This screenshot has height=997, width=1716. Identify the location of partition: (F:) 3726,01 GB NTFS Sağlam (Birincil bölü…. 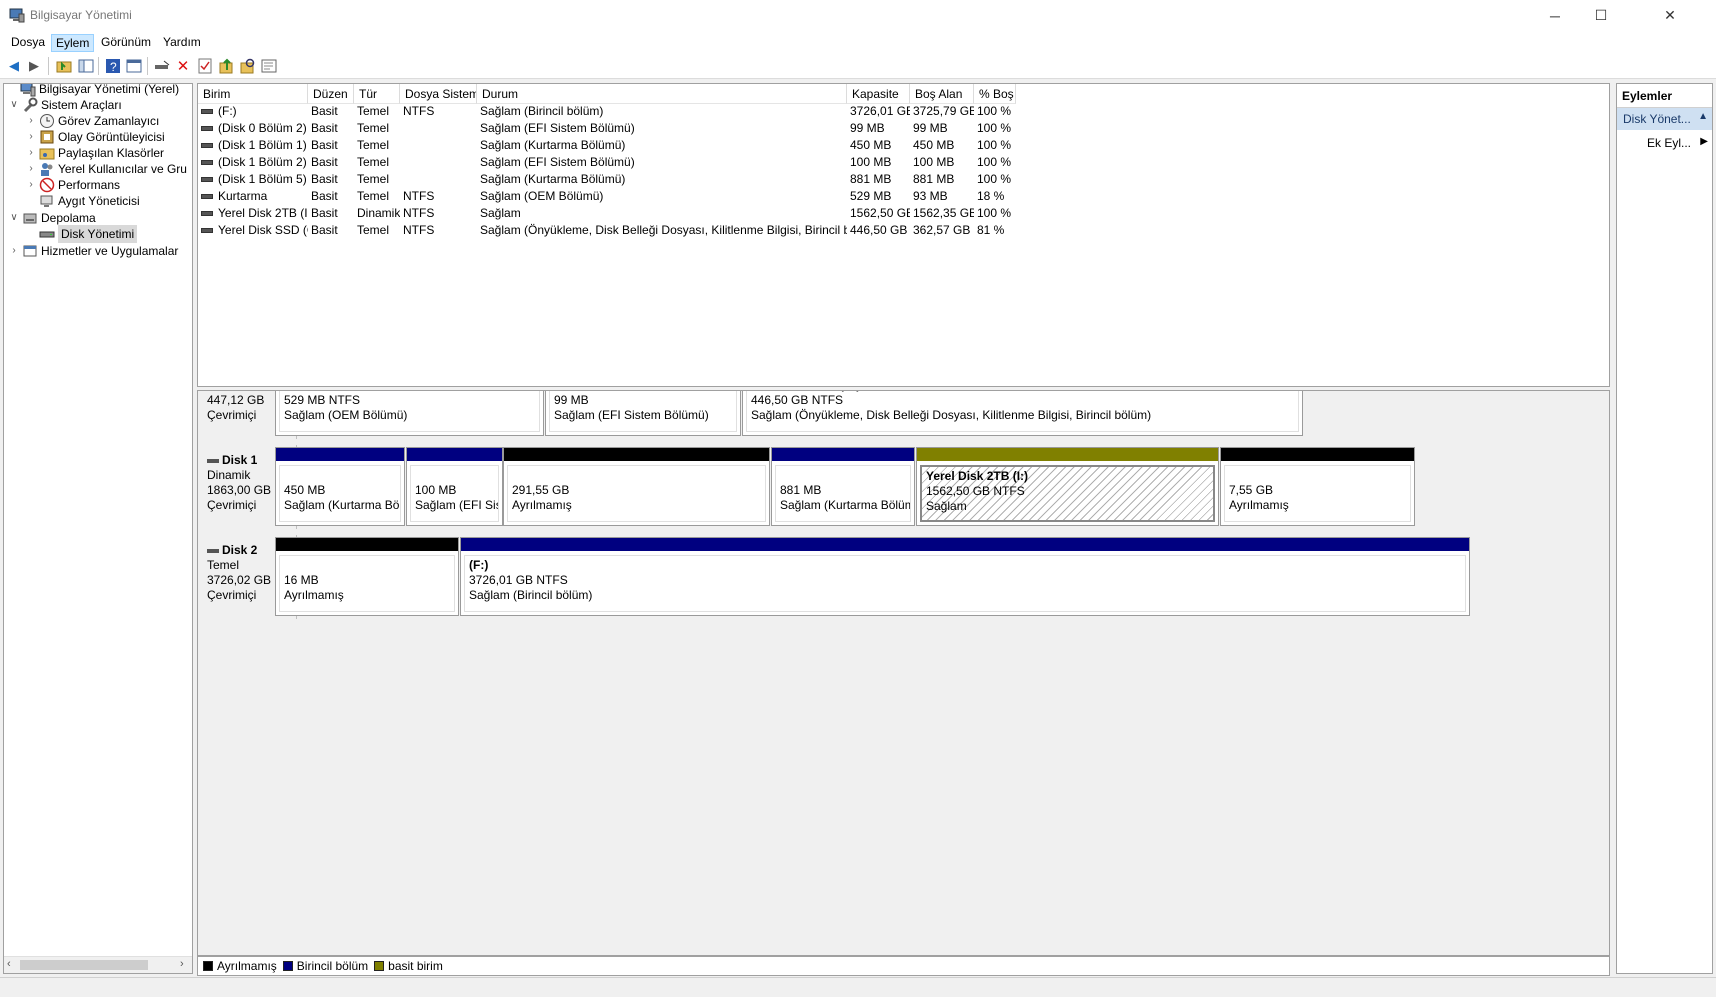
(965, 576).